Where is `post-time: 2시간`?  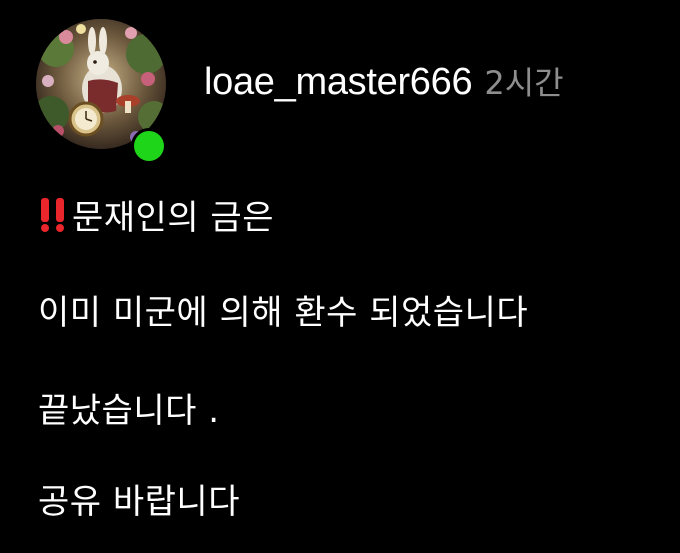
post-time: 2시간 is located at coordinates (524, 83).